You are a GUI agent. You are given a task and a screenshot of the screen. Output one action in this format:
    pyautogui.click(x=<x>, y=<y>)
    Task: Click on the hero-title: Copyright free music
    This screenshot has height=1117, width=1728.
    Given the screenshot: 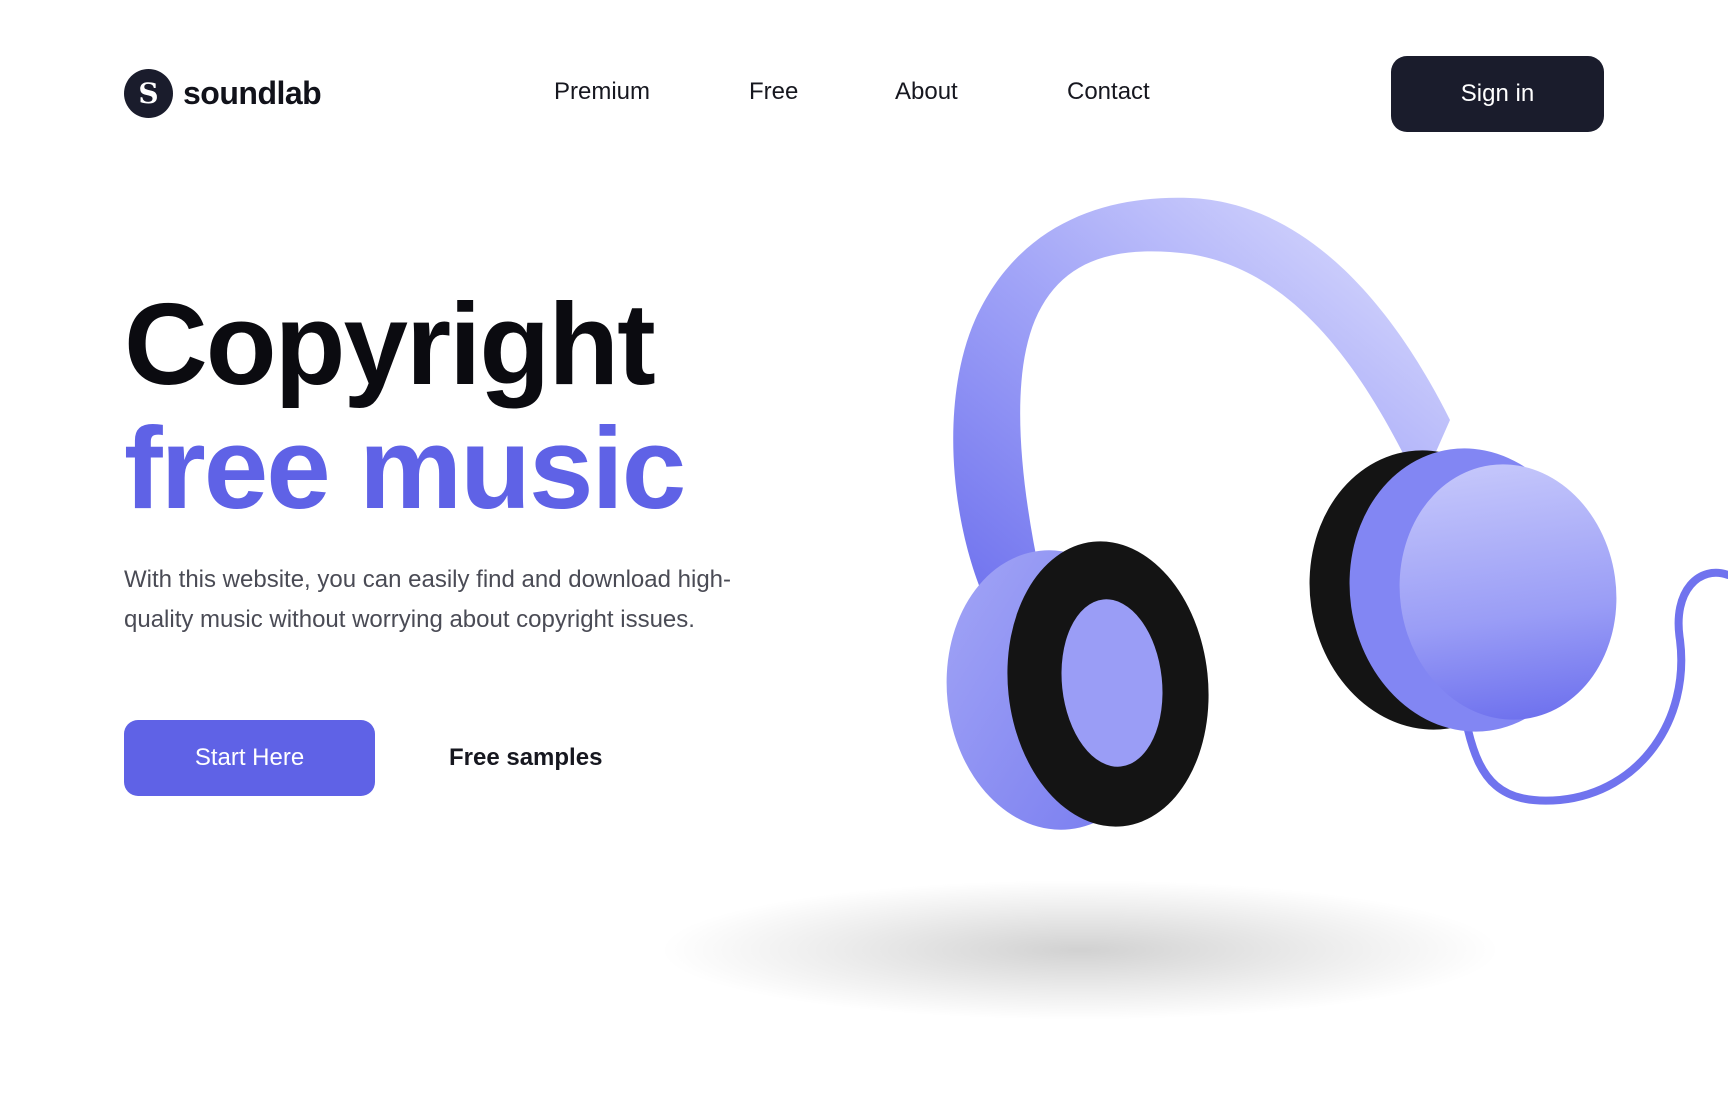 What is the action you would take?
    pyautogui.click(x=405, y=406)
    